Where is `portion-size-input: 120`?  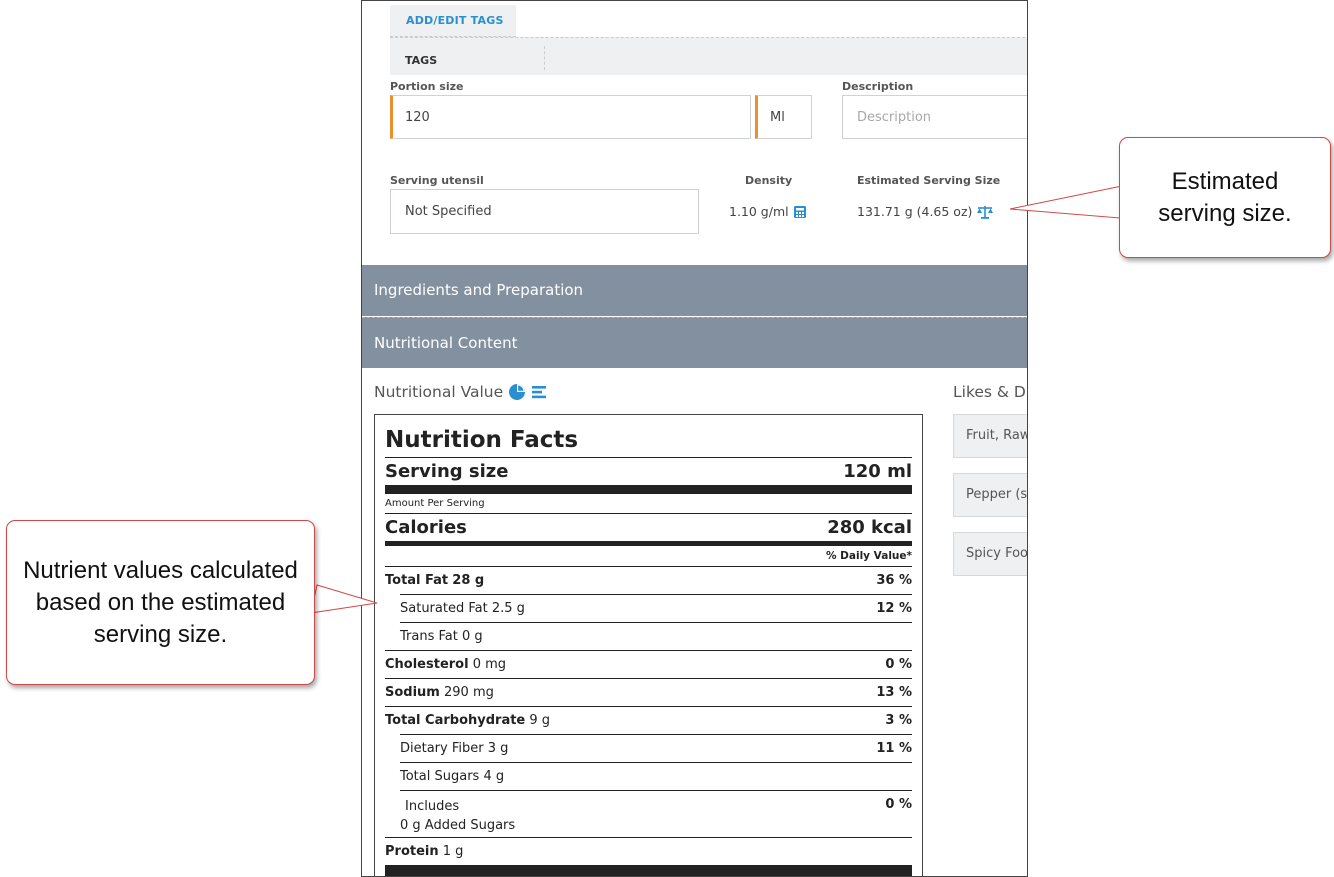 portion-size-input: 120 is located at coordinates (570, 117).